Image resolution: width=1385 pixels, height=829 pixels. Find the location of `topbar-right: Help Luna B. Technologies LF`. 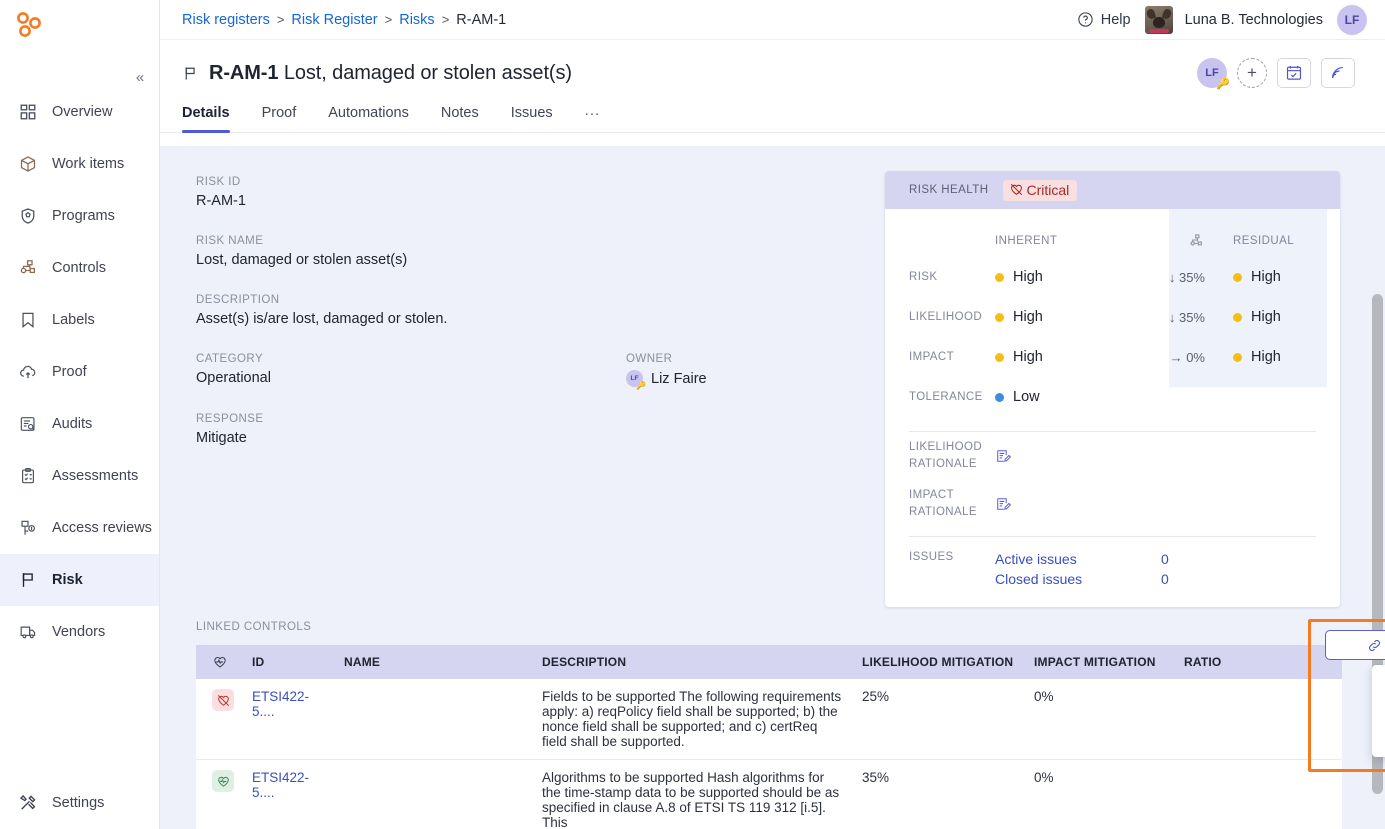

topbar-right: Help Luna B. Technologies LF is located at coordinates (1222, 19).